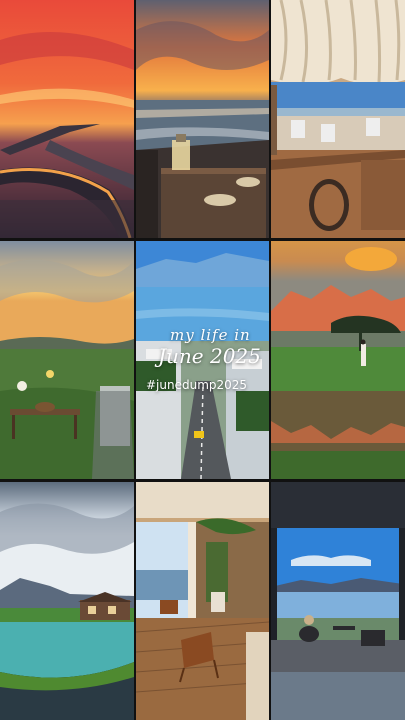 Image resolution: width=405 pixels, height=720 pixels. What do you see at coordinates (202, 601) in the screenshot?
I see `villa-terrace-photo` at bounding box center [202, 601].